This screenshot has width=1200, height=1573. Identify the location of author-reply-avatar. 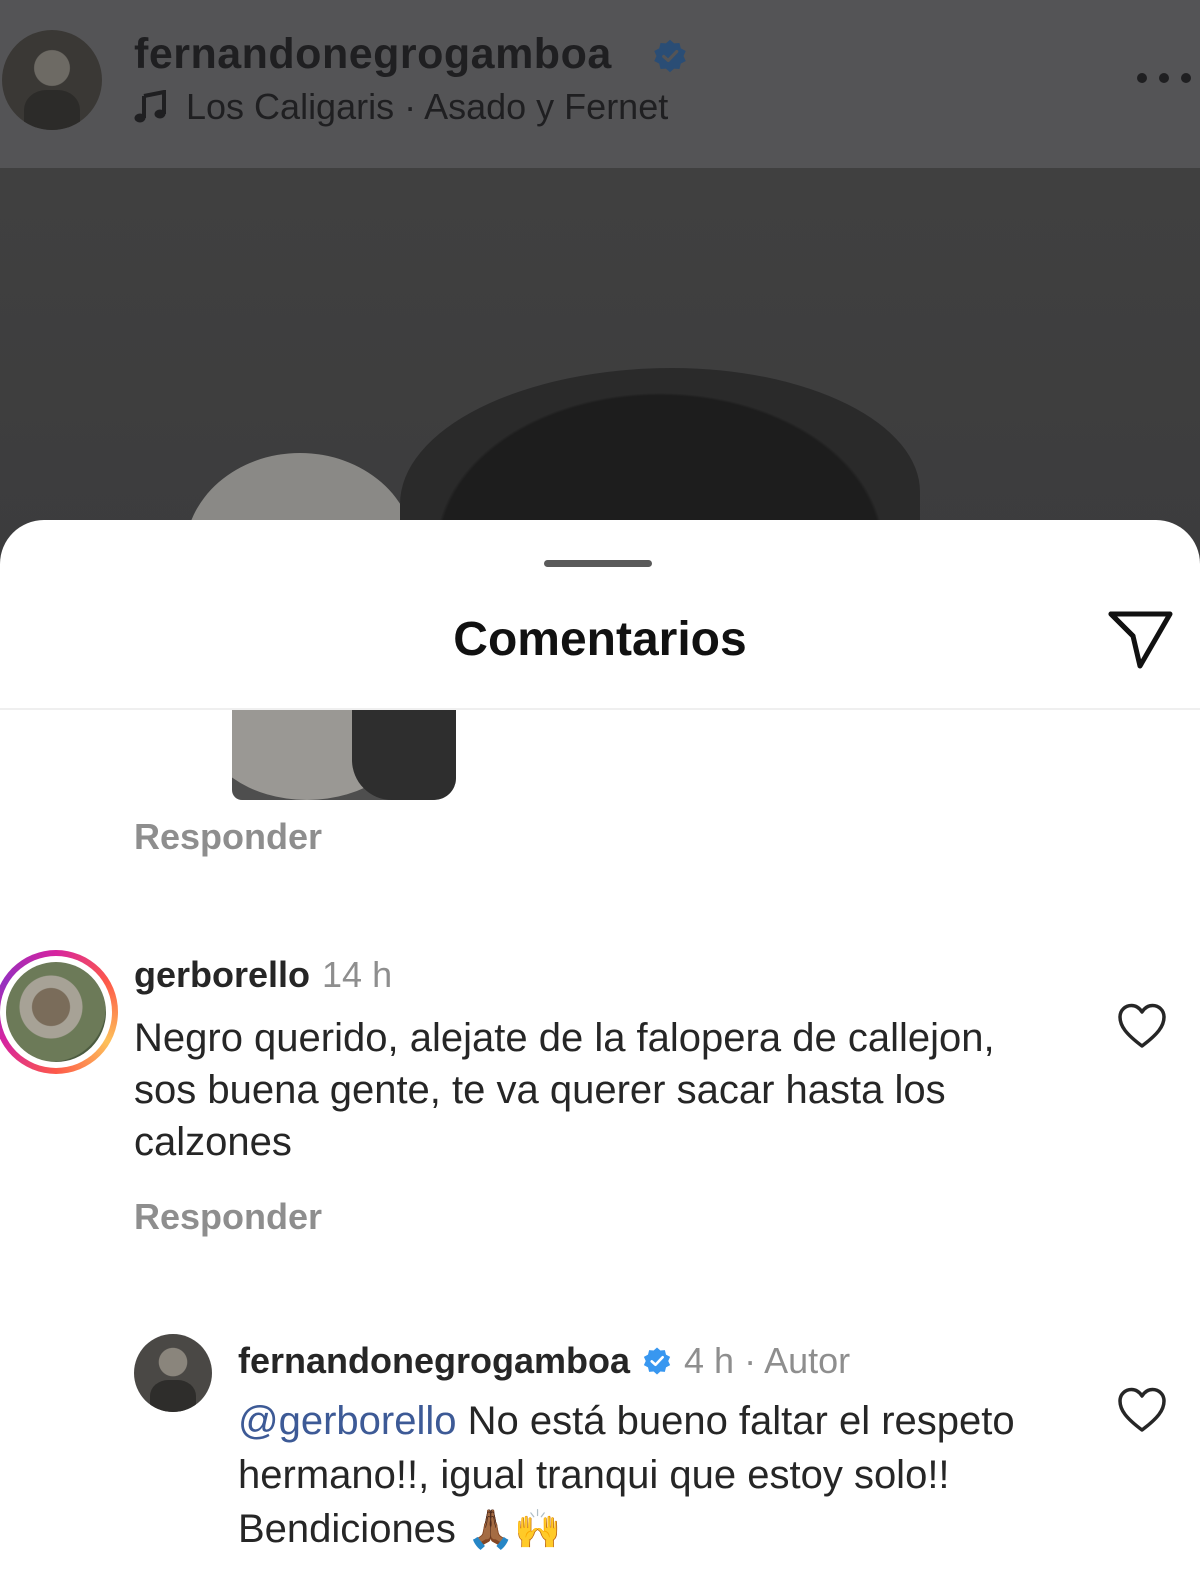
(173, 1373).